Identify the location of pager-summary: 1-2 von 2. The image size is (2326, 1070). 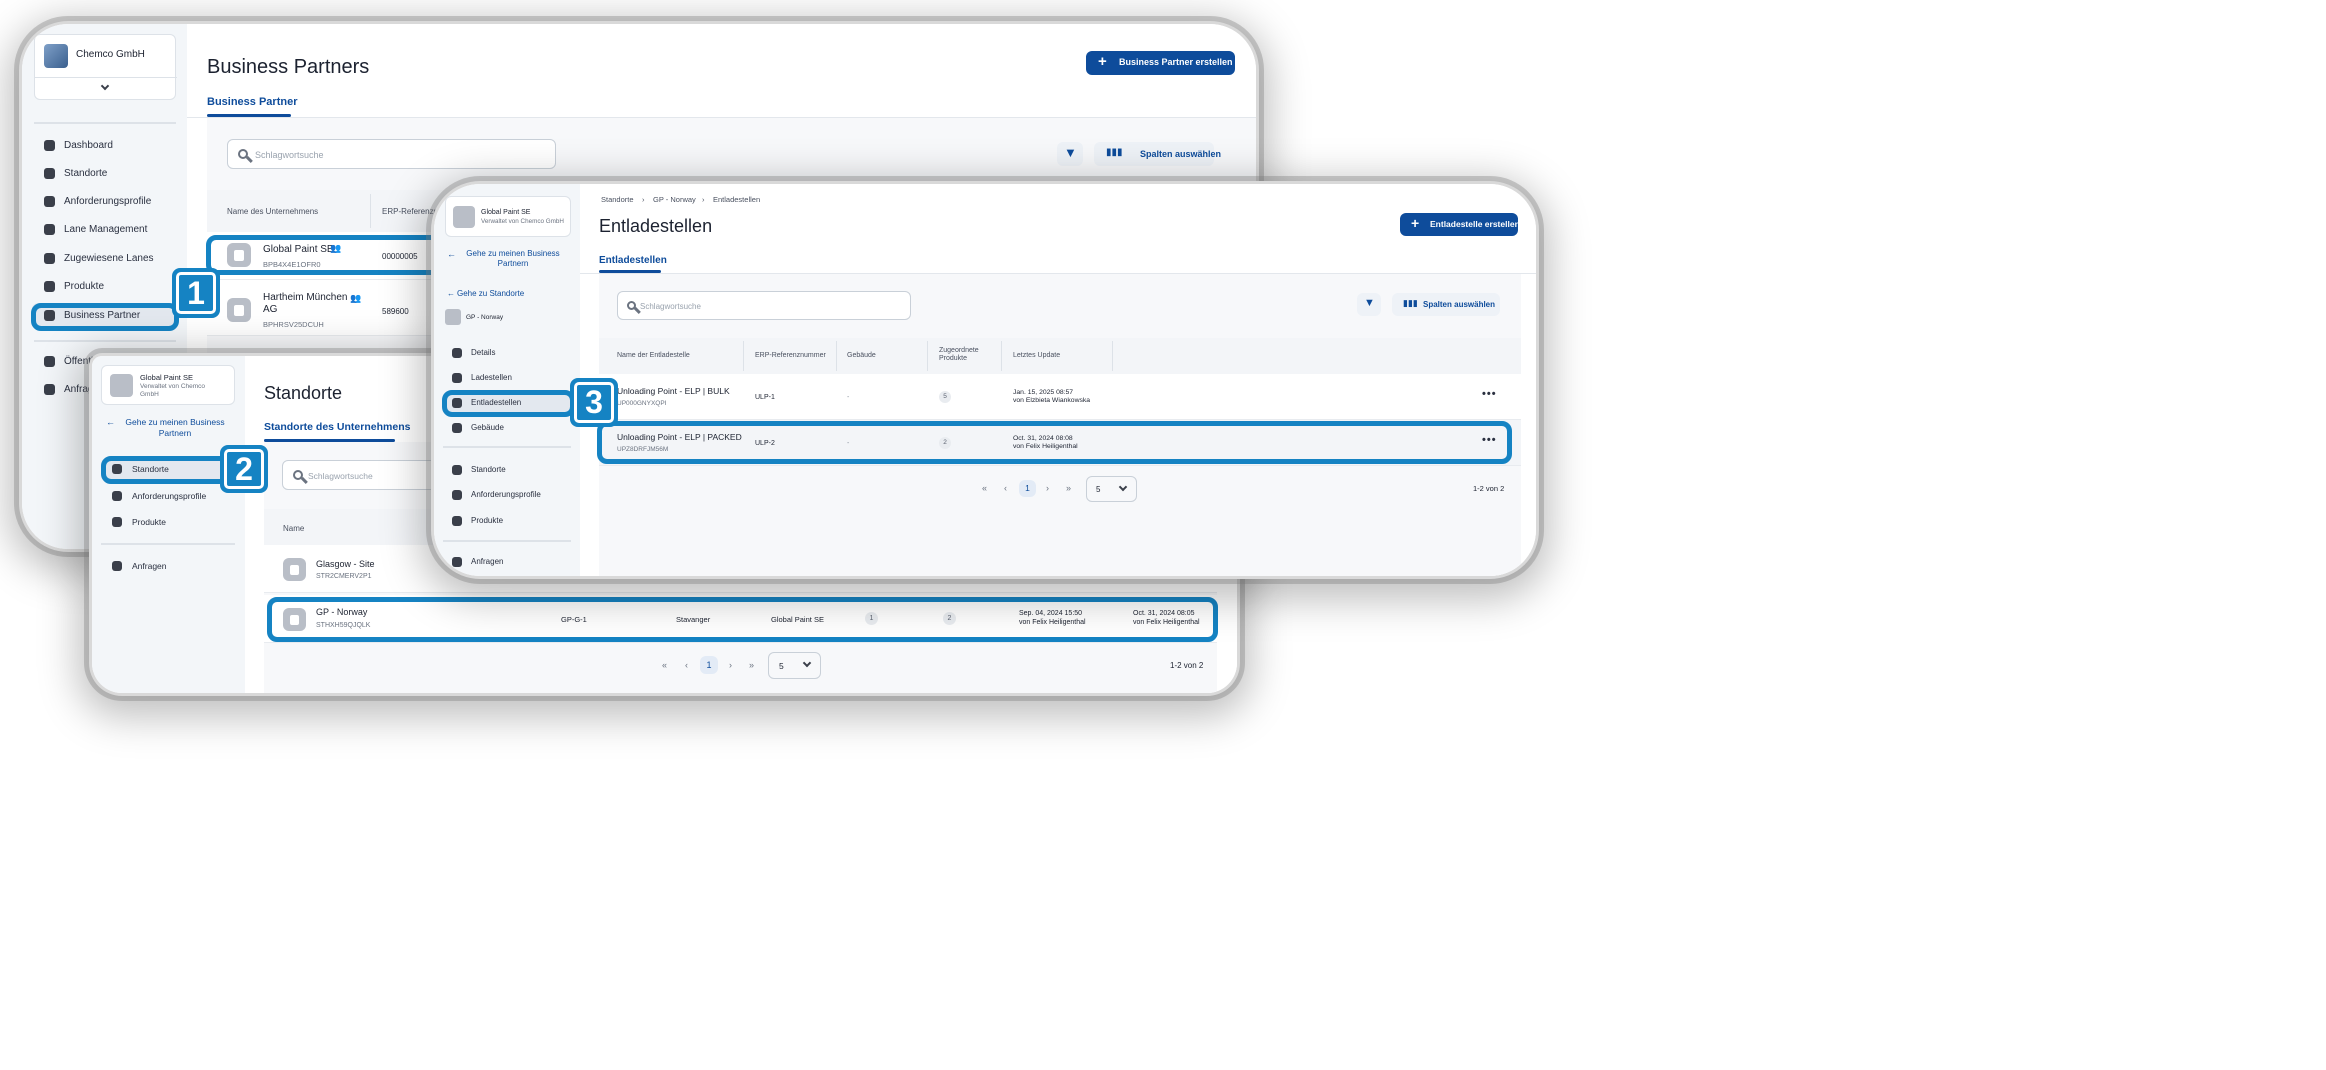
(1489, 488).